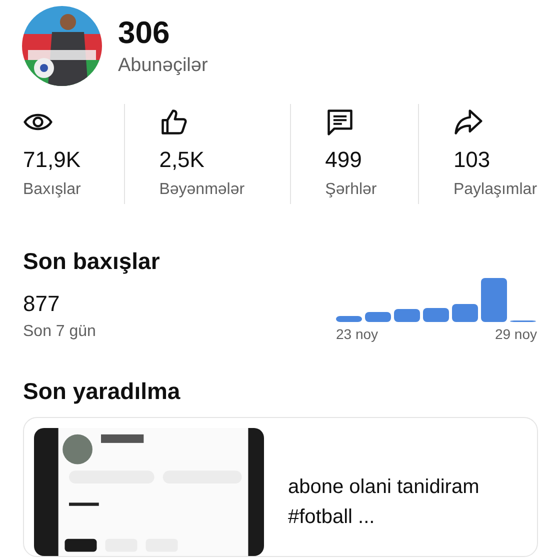 The height and width of the screenshot is (560, 560). What do you see at coordinates (144, 33) in the screenshot?
I see `subscriber-count: 306` at bounding box center [144, 33].